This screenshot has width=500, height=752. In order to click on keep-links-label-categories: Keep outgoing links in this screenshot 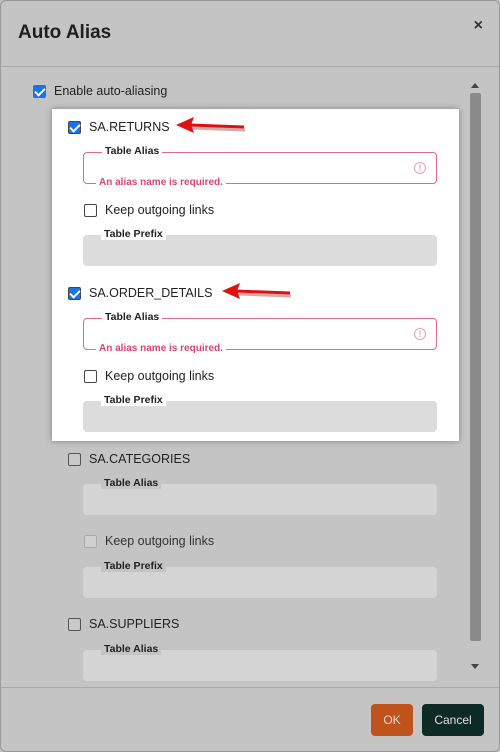, I will do `click(160, 541)`.